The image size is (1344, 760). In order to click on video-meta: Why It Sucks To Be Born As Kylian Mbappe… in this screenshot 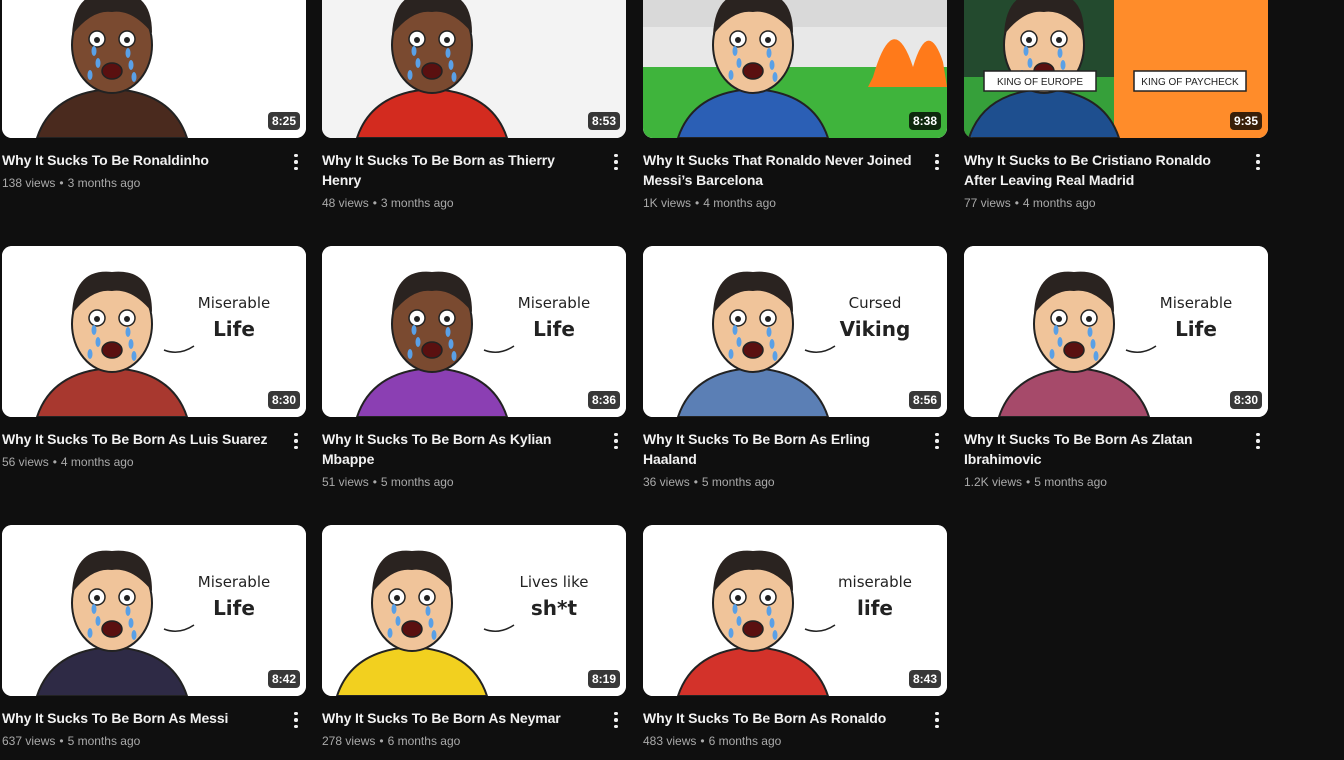, I will do `click(475, 453)`.